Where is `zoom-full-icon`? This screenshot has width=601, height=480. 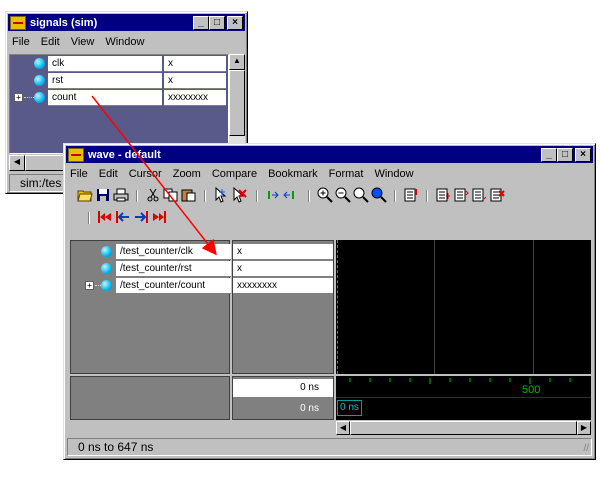
zoom-full-icon is located at coordinates (361, 195).